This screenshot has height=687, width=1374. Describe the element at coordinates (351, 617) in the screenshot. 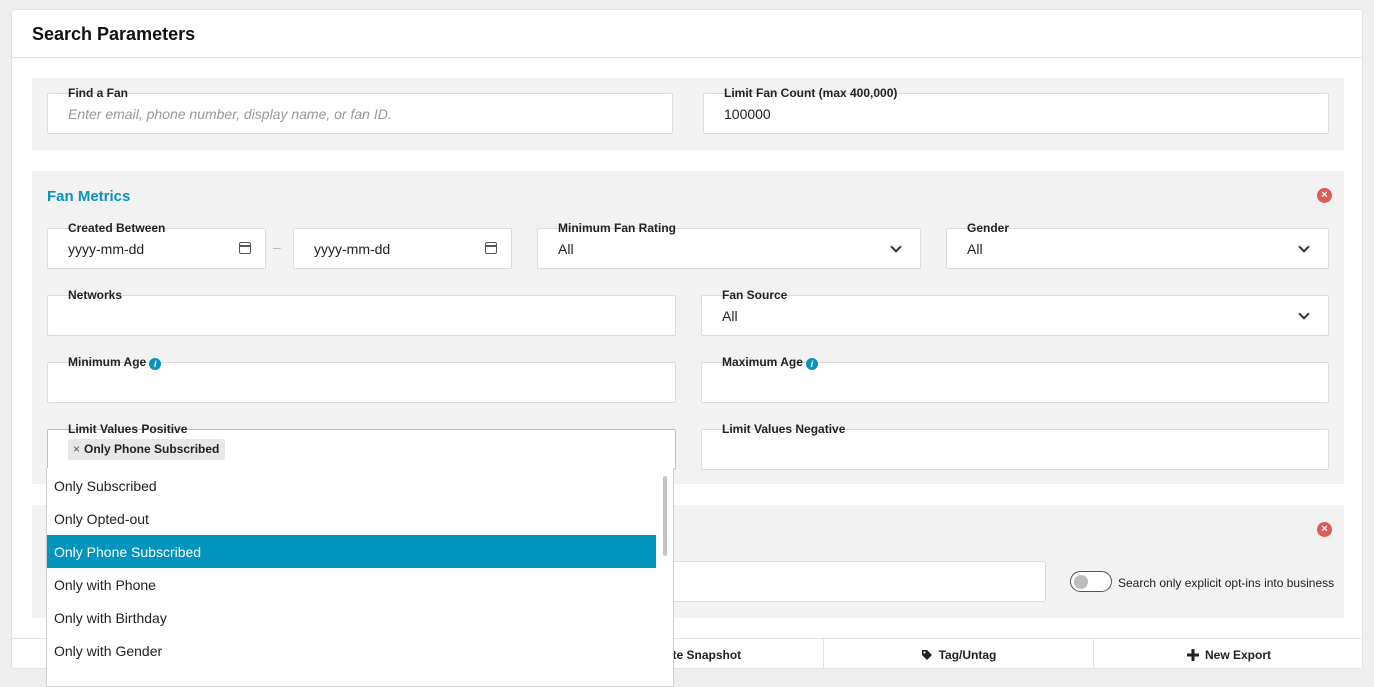

I see `dropdown-option: Only with Birthday` at that location.